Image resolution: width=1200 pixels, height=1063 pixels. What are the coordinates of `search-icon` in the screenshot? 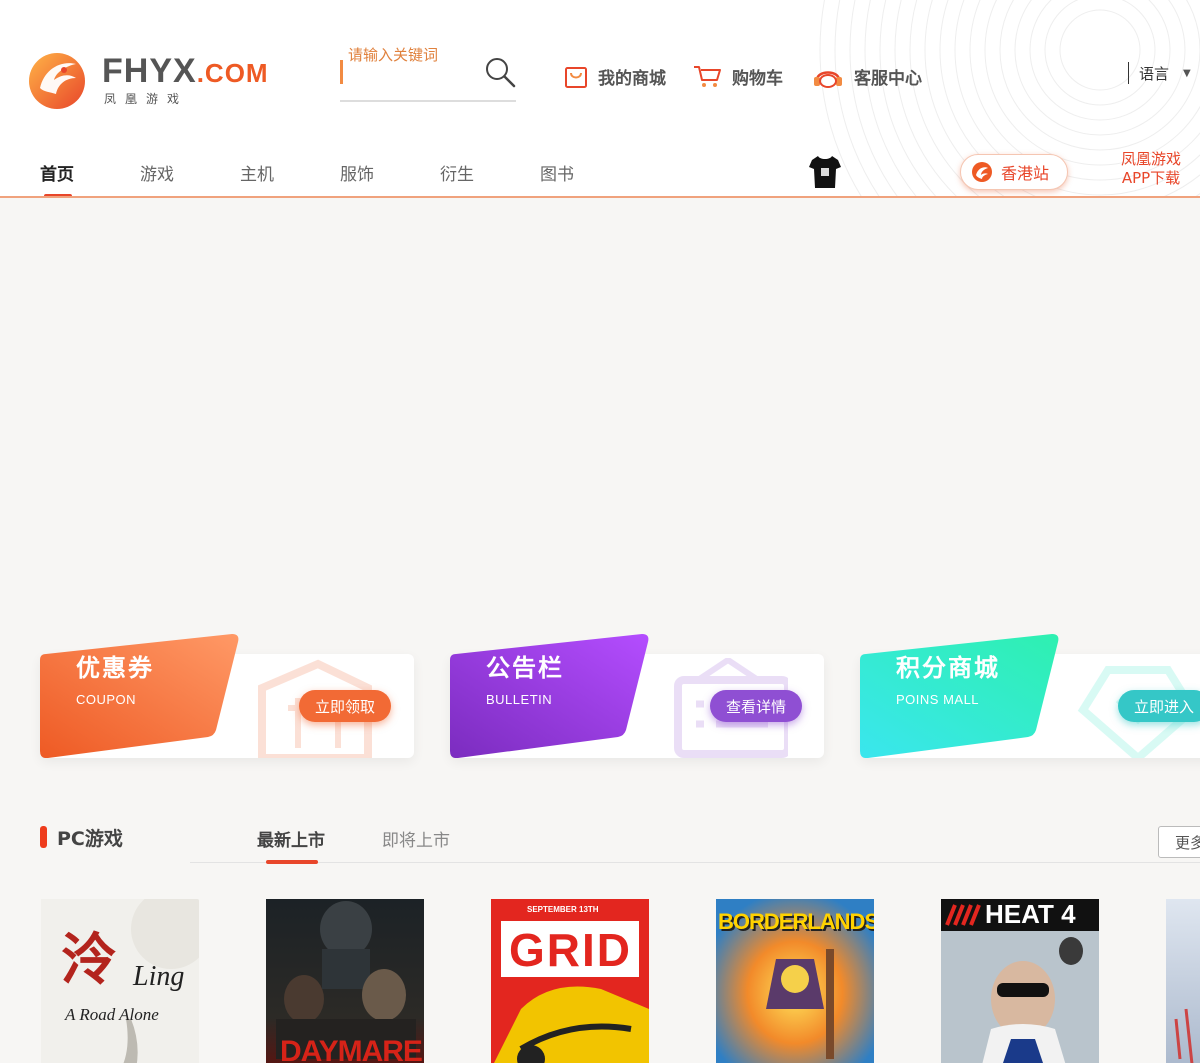 It's located at (500, 72).